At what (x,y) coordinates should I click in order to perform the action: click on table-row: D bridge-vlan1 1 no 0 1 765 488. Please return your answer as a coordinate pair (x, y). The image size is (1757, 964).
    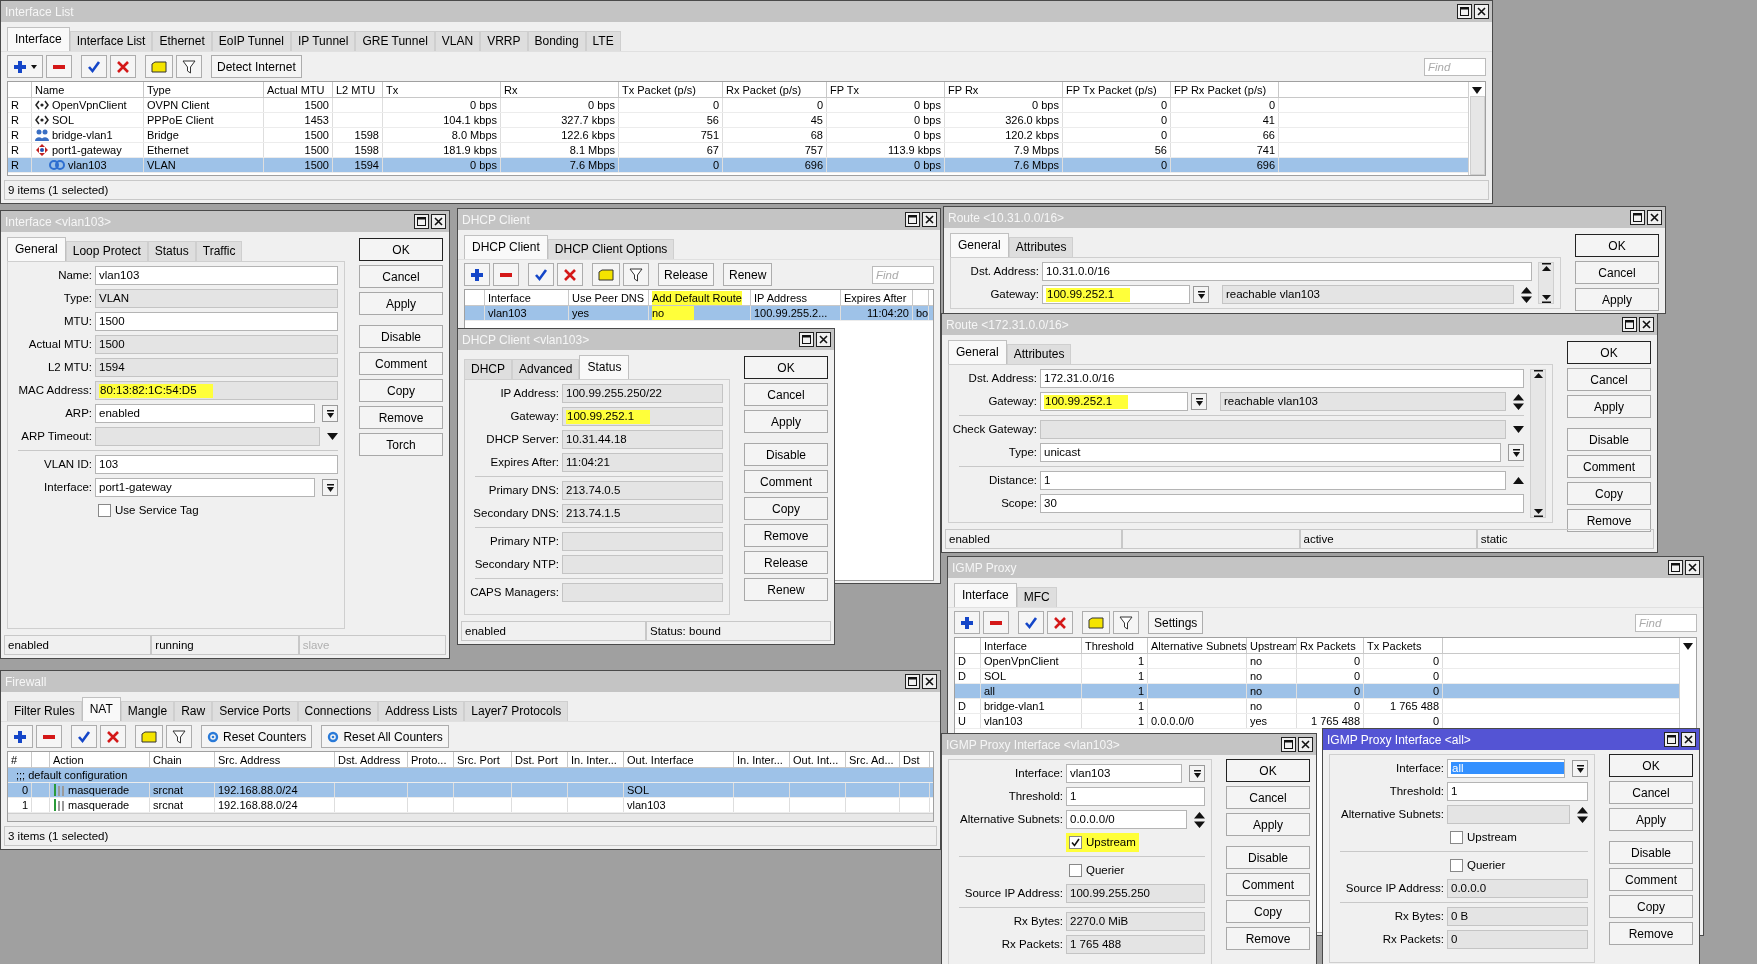
    Looking at the image, I should click on (1317, 706).